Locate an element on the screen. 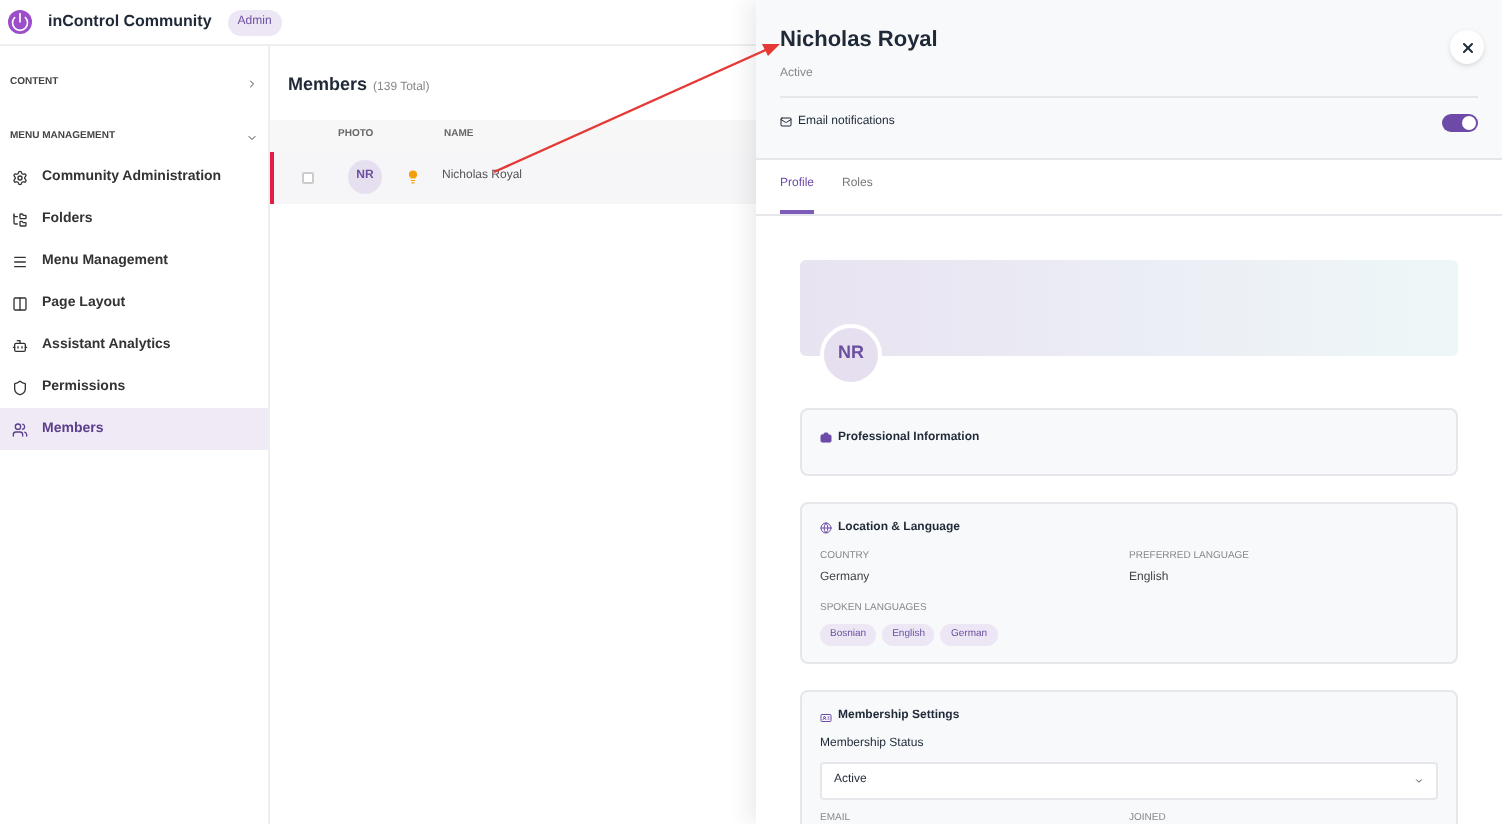 This screenshot has width=1502, height=824. row-checkbox is located at coordinates (308, 177).